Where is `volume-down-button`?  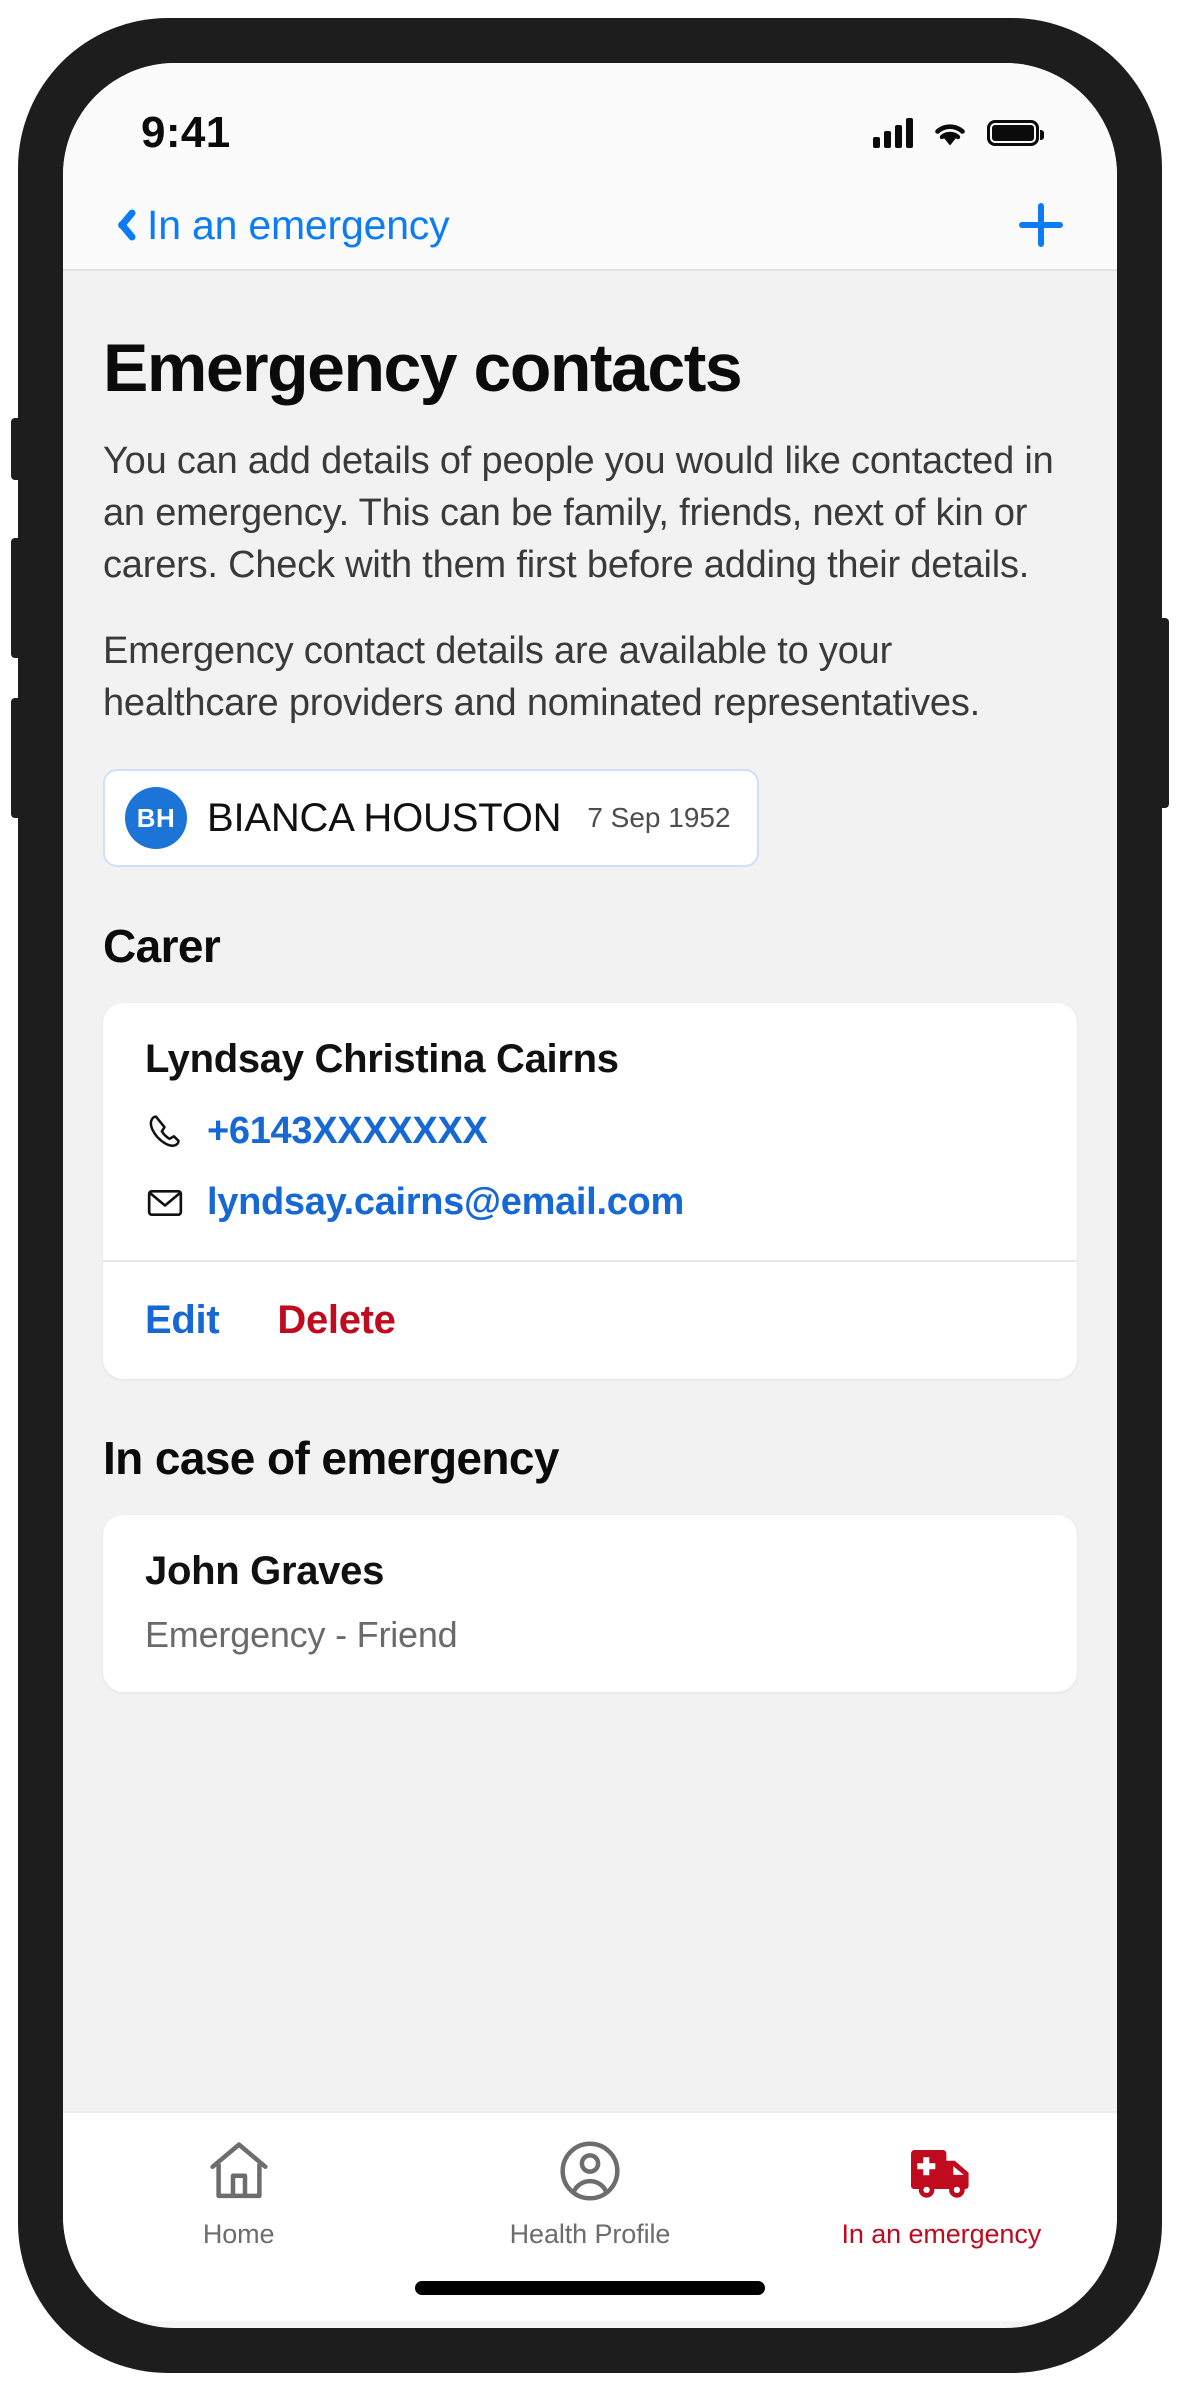
volume-down-button is located at coordinates (16, 758).